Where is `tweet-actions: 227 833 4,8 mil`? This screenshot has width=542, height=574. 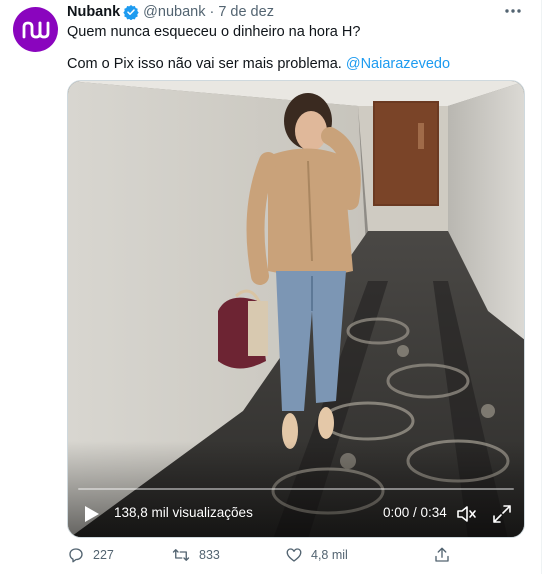 tweet-actions: 227 833 4,8 mil is located at coordinates (267, 555).